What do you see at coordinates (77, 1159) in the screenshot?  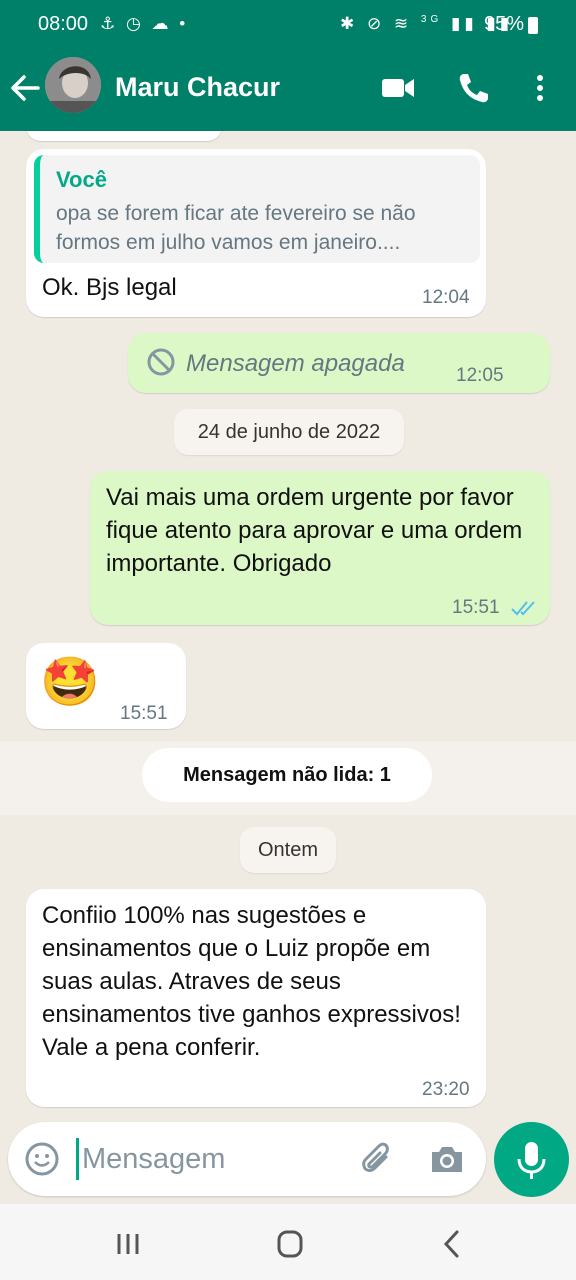 I see `text-cursor` at bounding box center [77, 1159].